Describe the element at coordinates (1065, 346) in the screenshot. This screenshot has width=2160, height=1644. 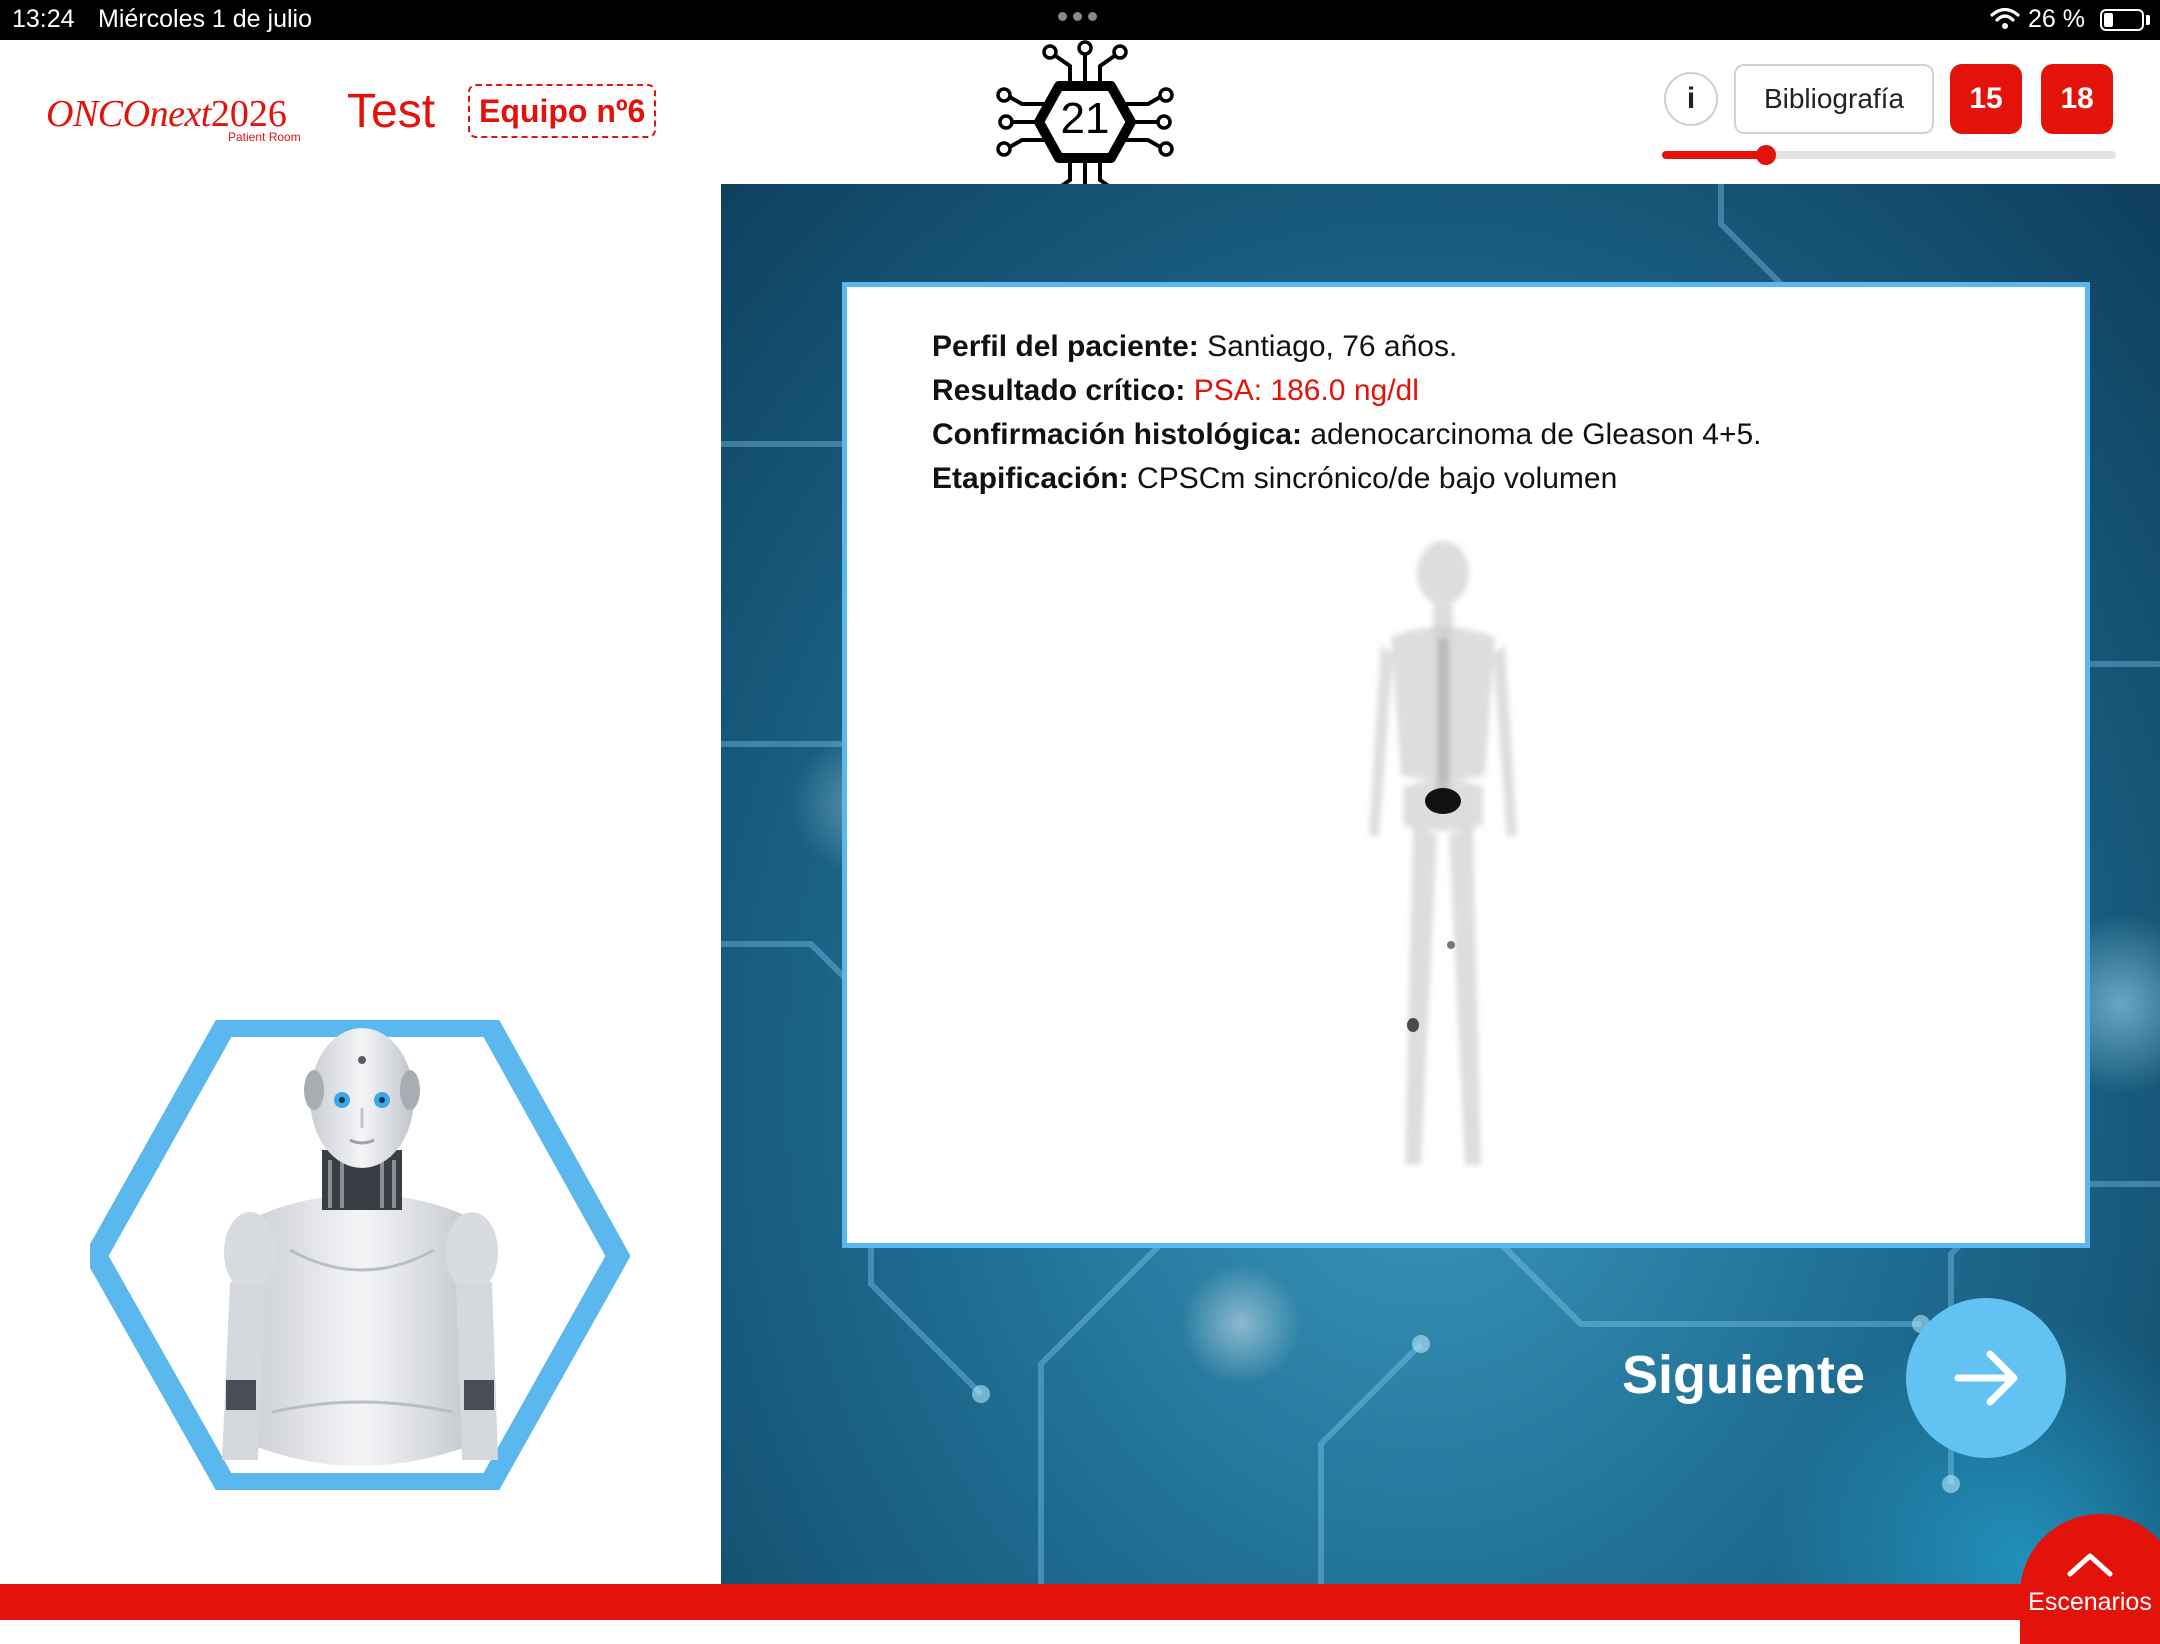
I see `profile-label: Perfil del paciente:` at that location.